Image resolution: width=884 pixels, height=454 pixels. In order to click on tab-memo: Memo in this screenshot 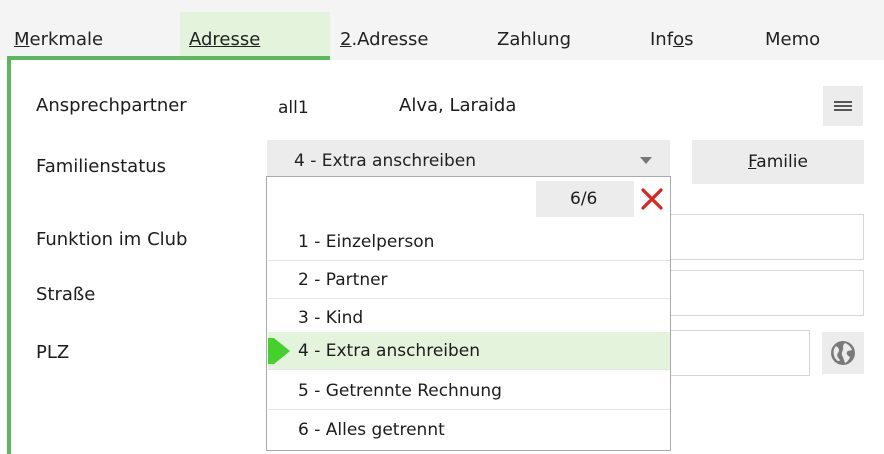, I will do `click(792, 36)`.